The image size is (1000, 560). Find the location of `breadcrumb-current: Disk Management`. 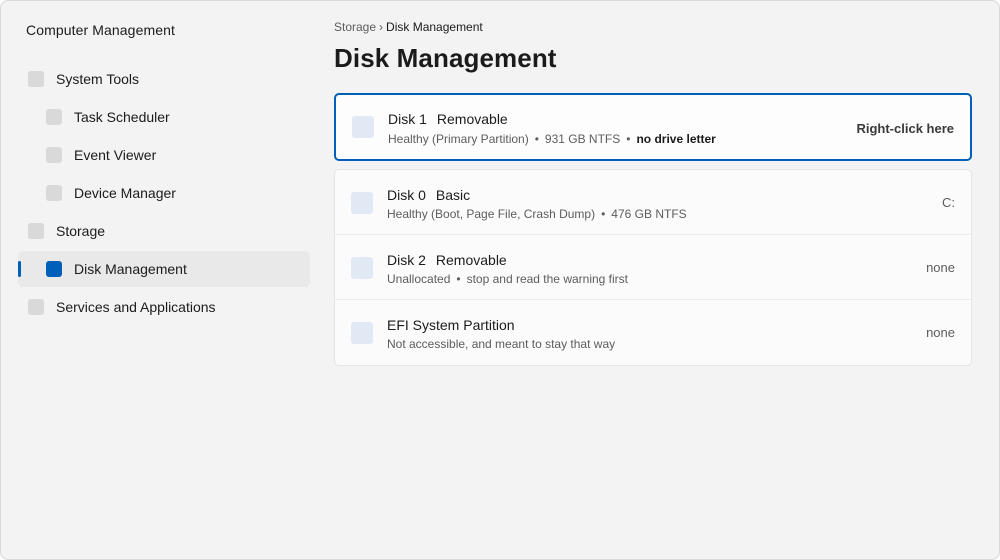

breadcrumb-current: Disk Management is located at coordinates (434, 27).